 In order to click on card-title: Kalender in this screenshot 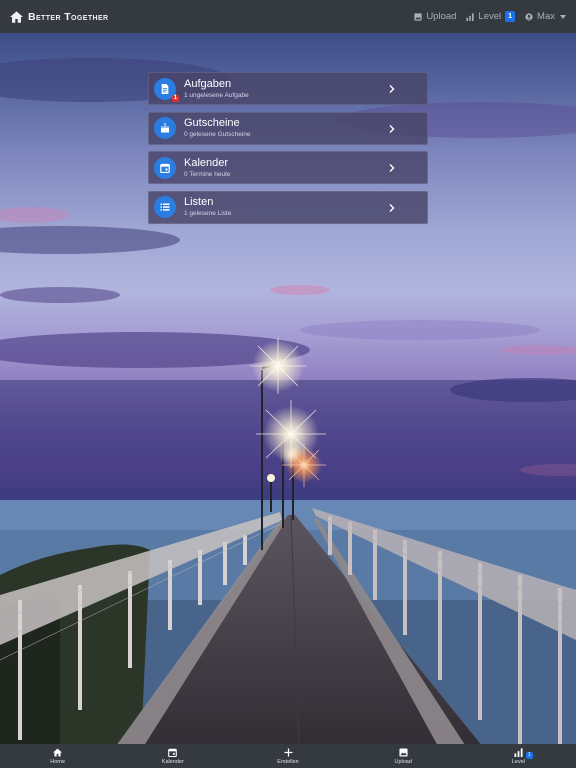, I will do `click(206, 162)`.